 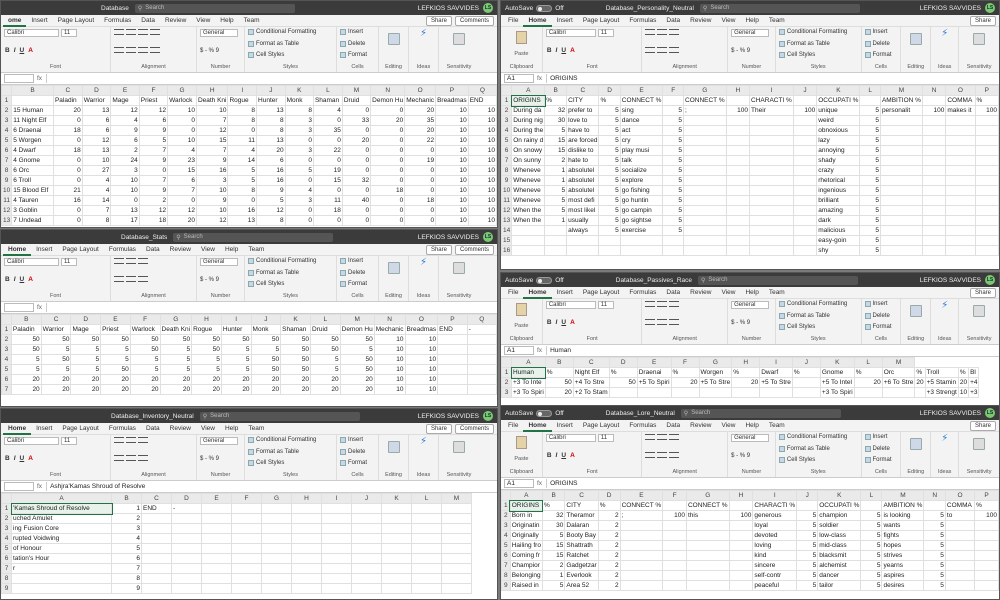 I want to click on column-header: C, so click(x=583, y=90).